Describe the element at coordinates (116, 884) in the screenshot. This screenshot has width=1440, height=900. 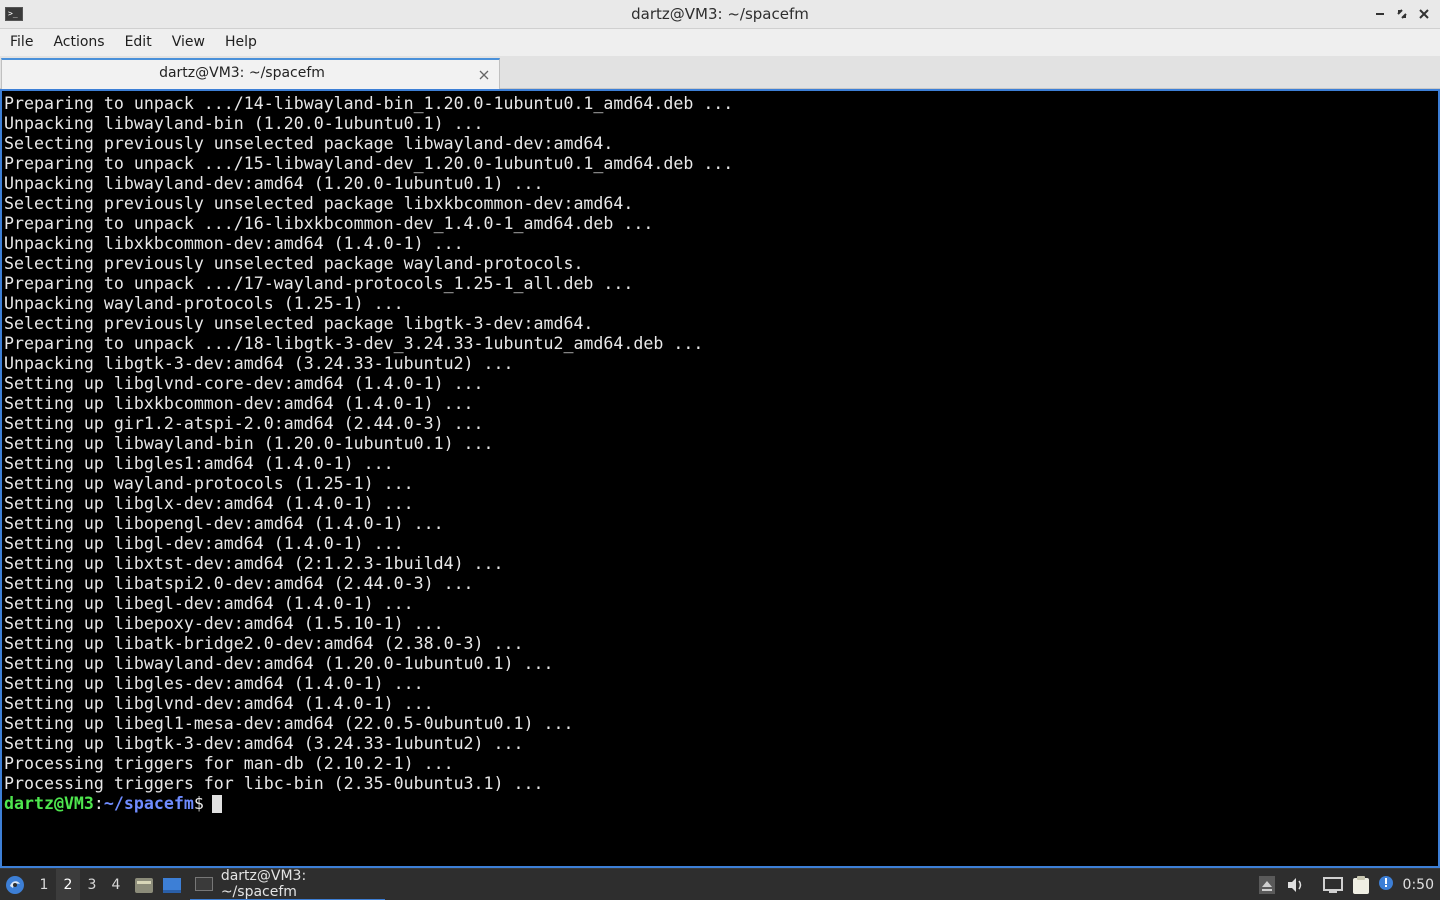
I see `desktop-4: 4` at that location.